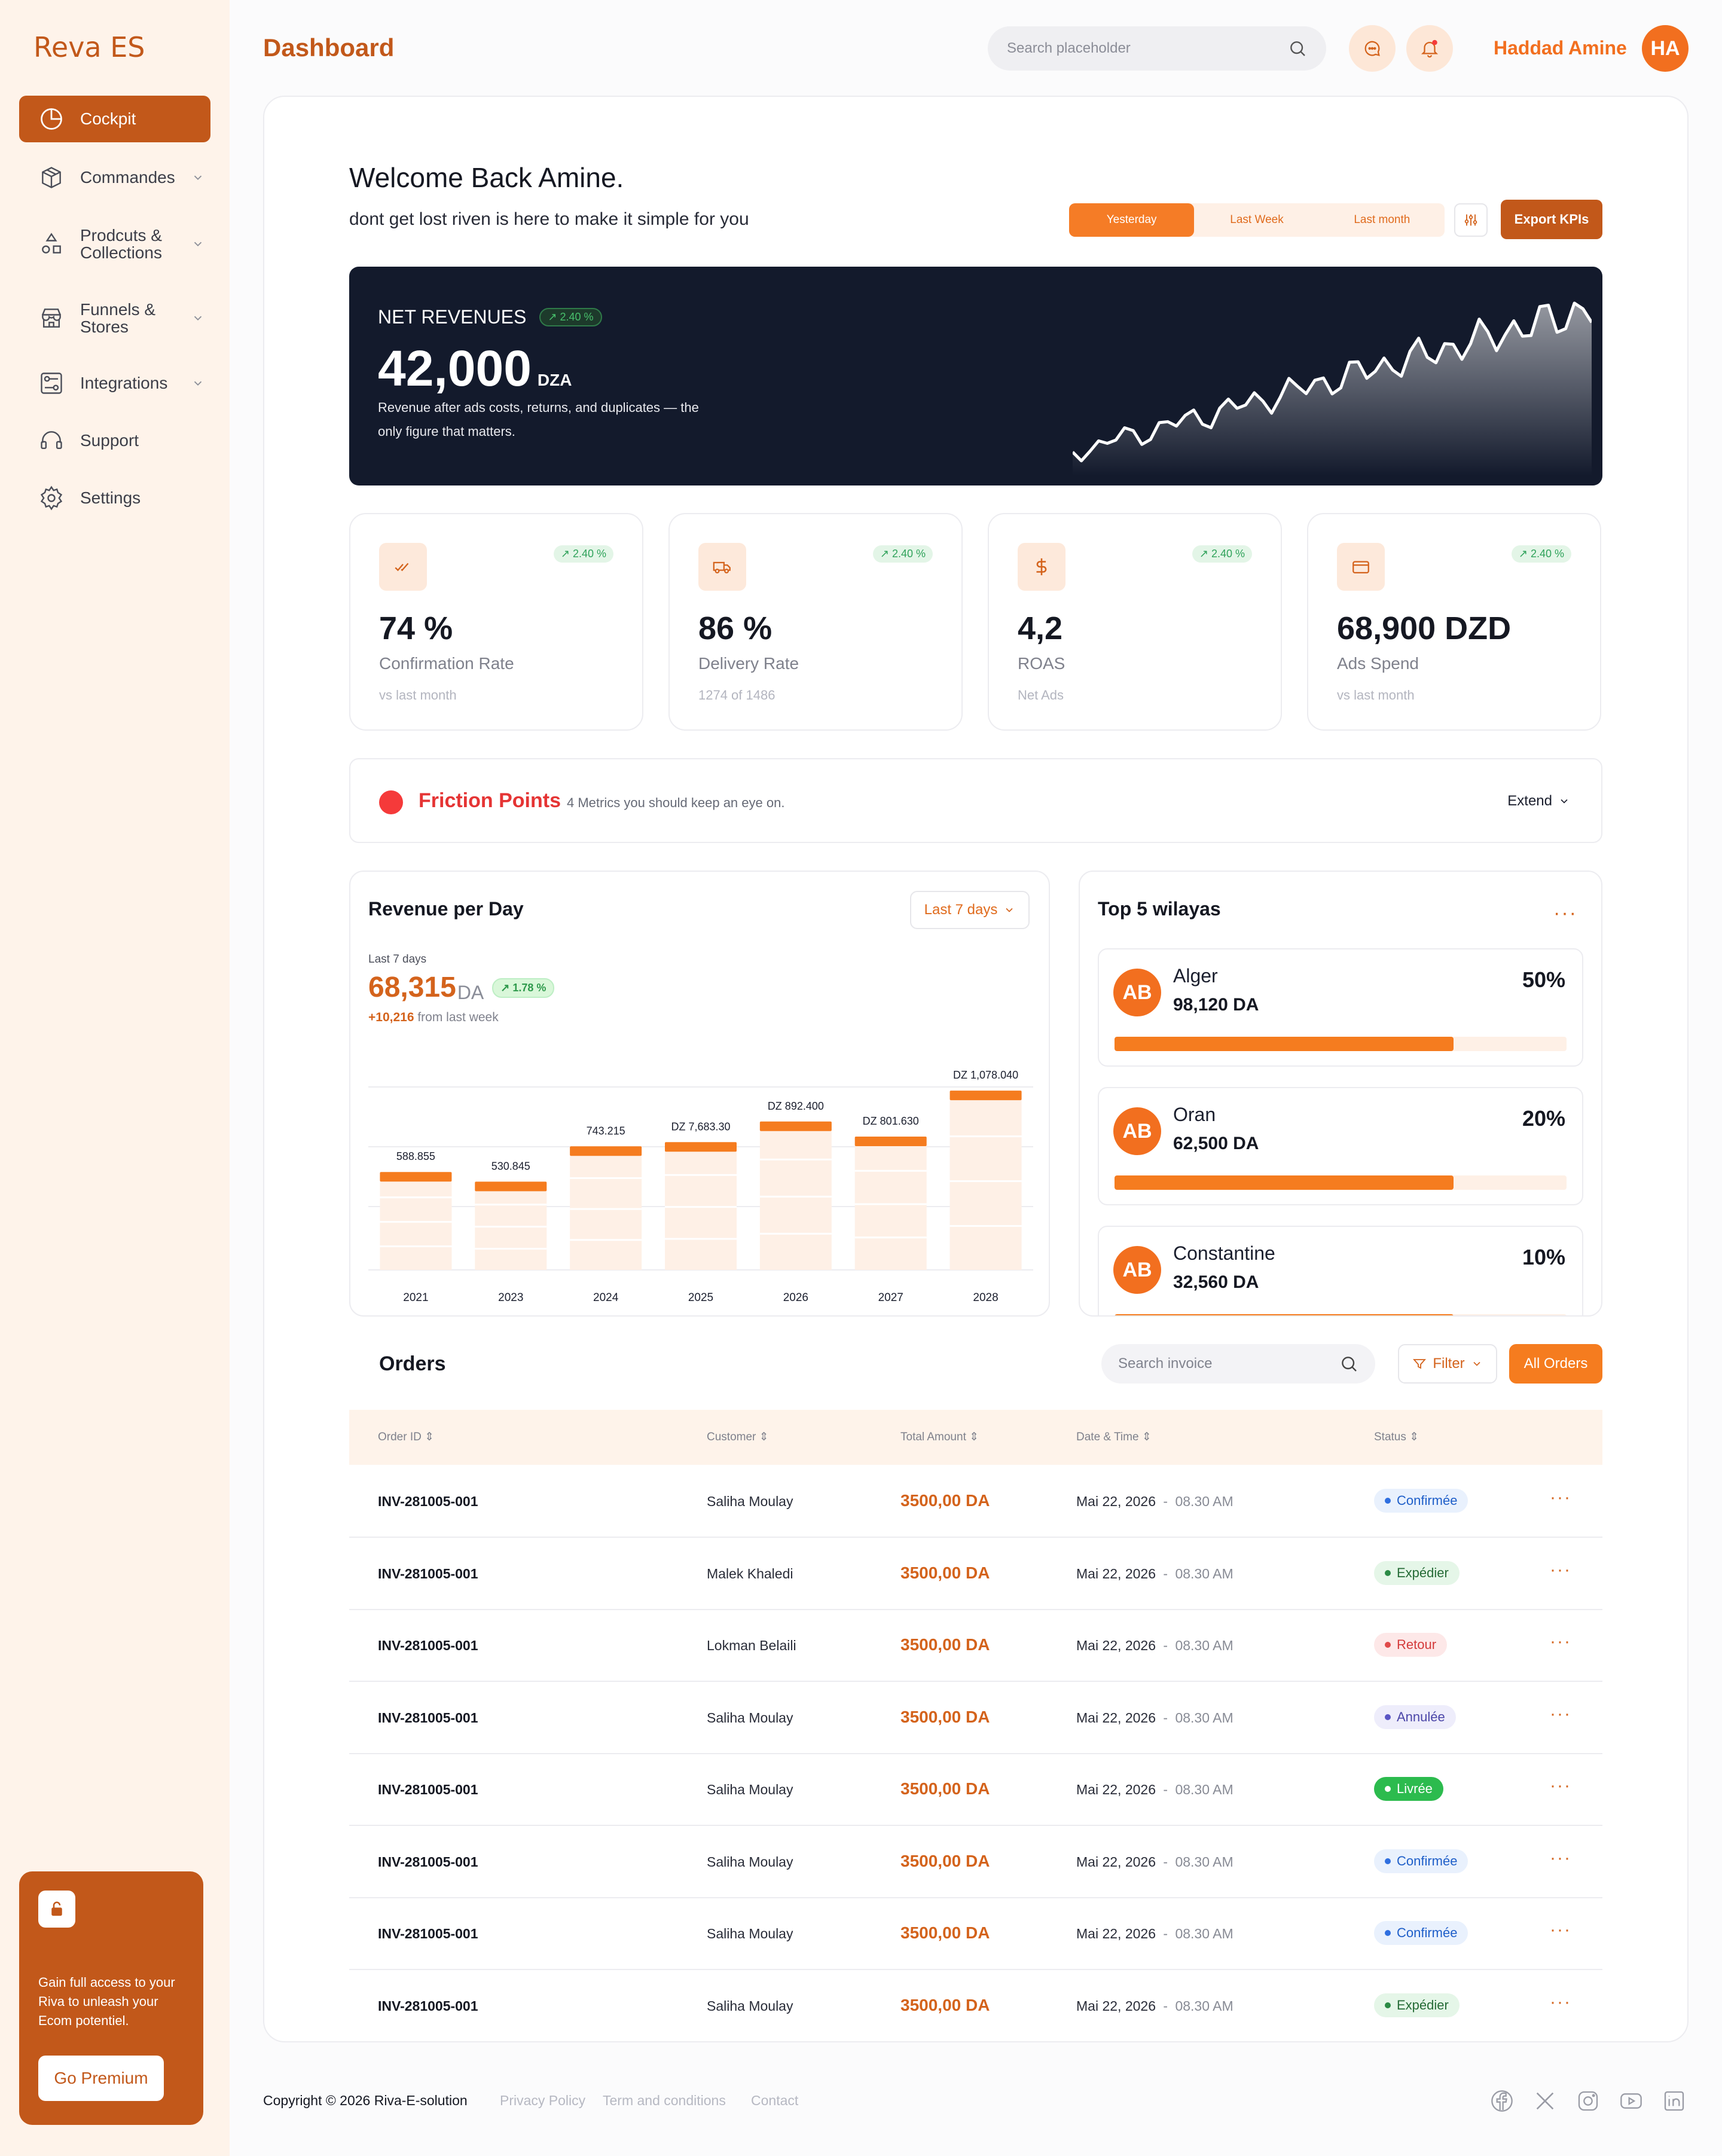 Image resolution: width=1722 pixels, height=2156 pixels. I want to click on tab-yesterday: Yesterday, so click(1132, 220).